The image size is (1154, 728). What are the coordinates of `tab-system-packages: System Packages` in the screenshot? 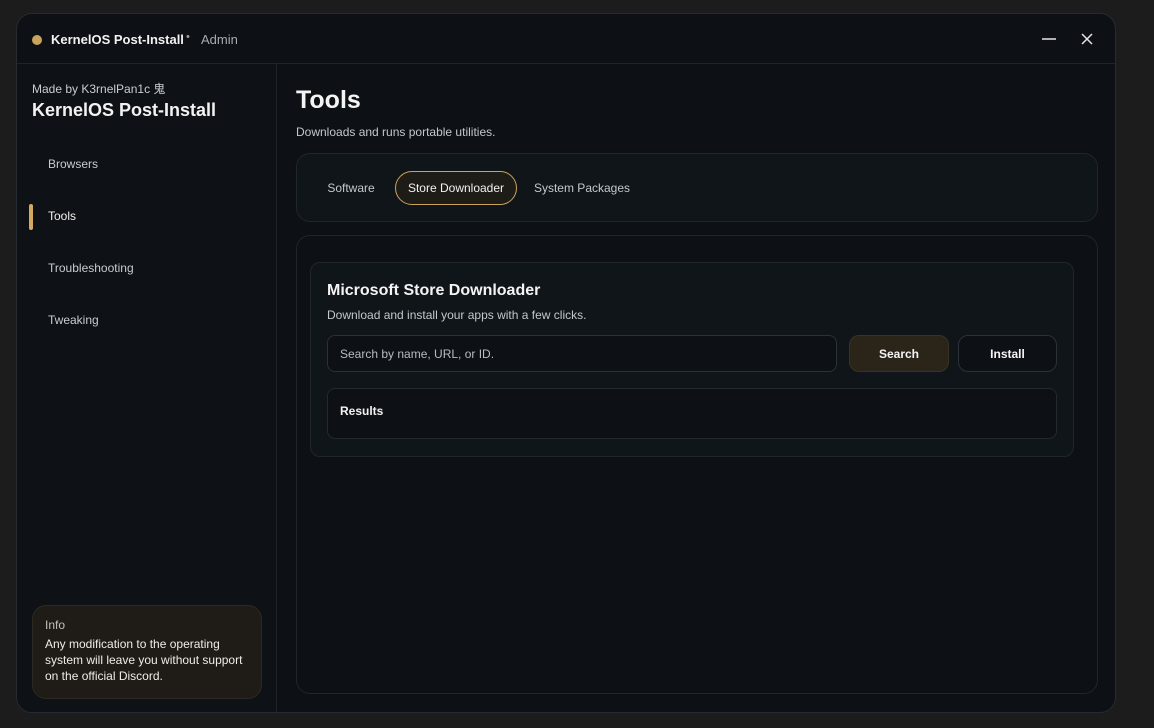 It's located at (582, 188).